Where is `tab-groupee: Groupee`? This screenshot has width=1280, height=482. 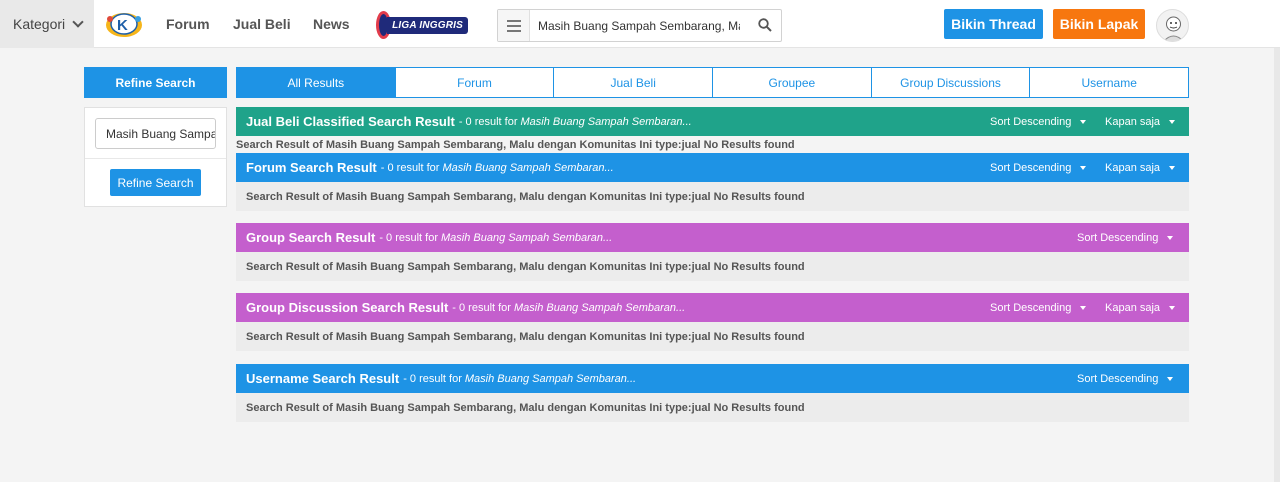 tab-groupee: Groupee is located at coordinates (792, 82).